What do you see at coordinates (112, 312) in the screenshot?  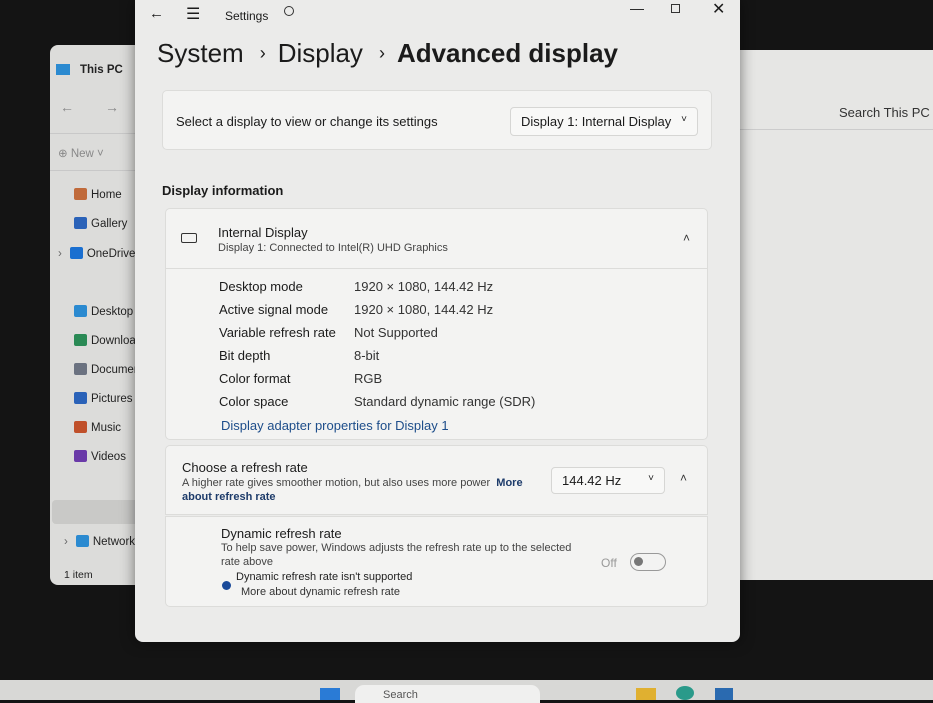 I see `nav-label: Desktop` at bounding box center [112, 312].